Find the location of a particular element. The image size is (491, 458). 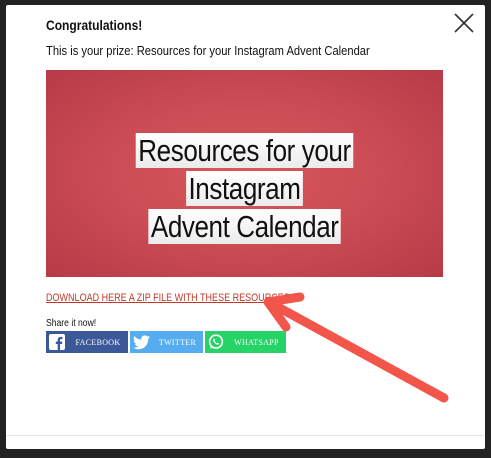

whatsapp-share-button: WHATSAPP is located at coordinates (245, 342).